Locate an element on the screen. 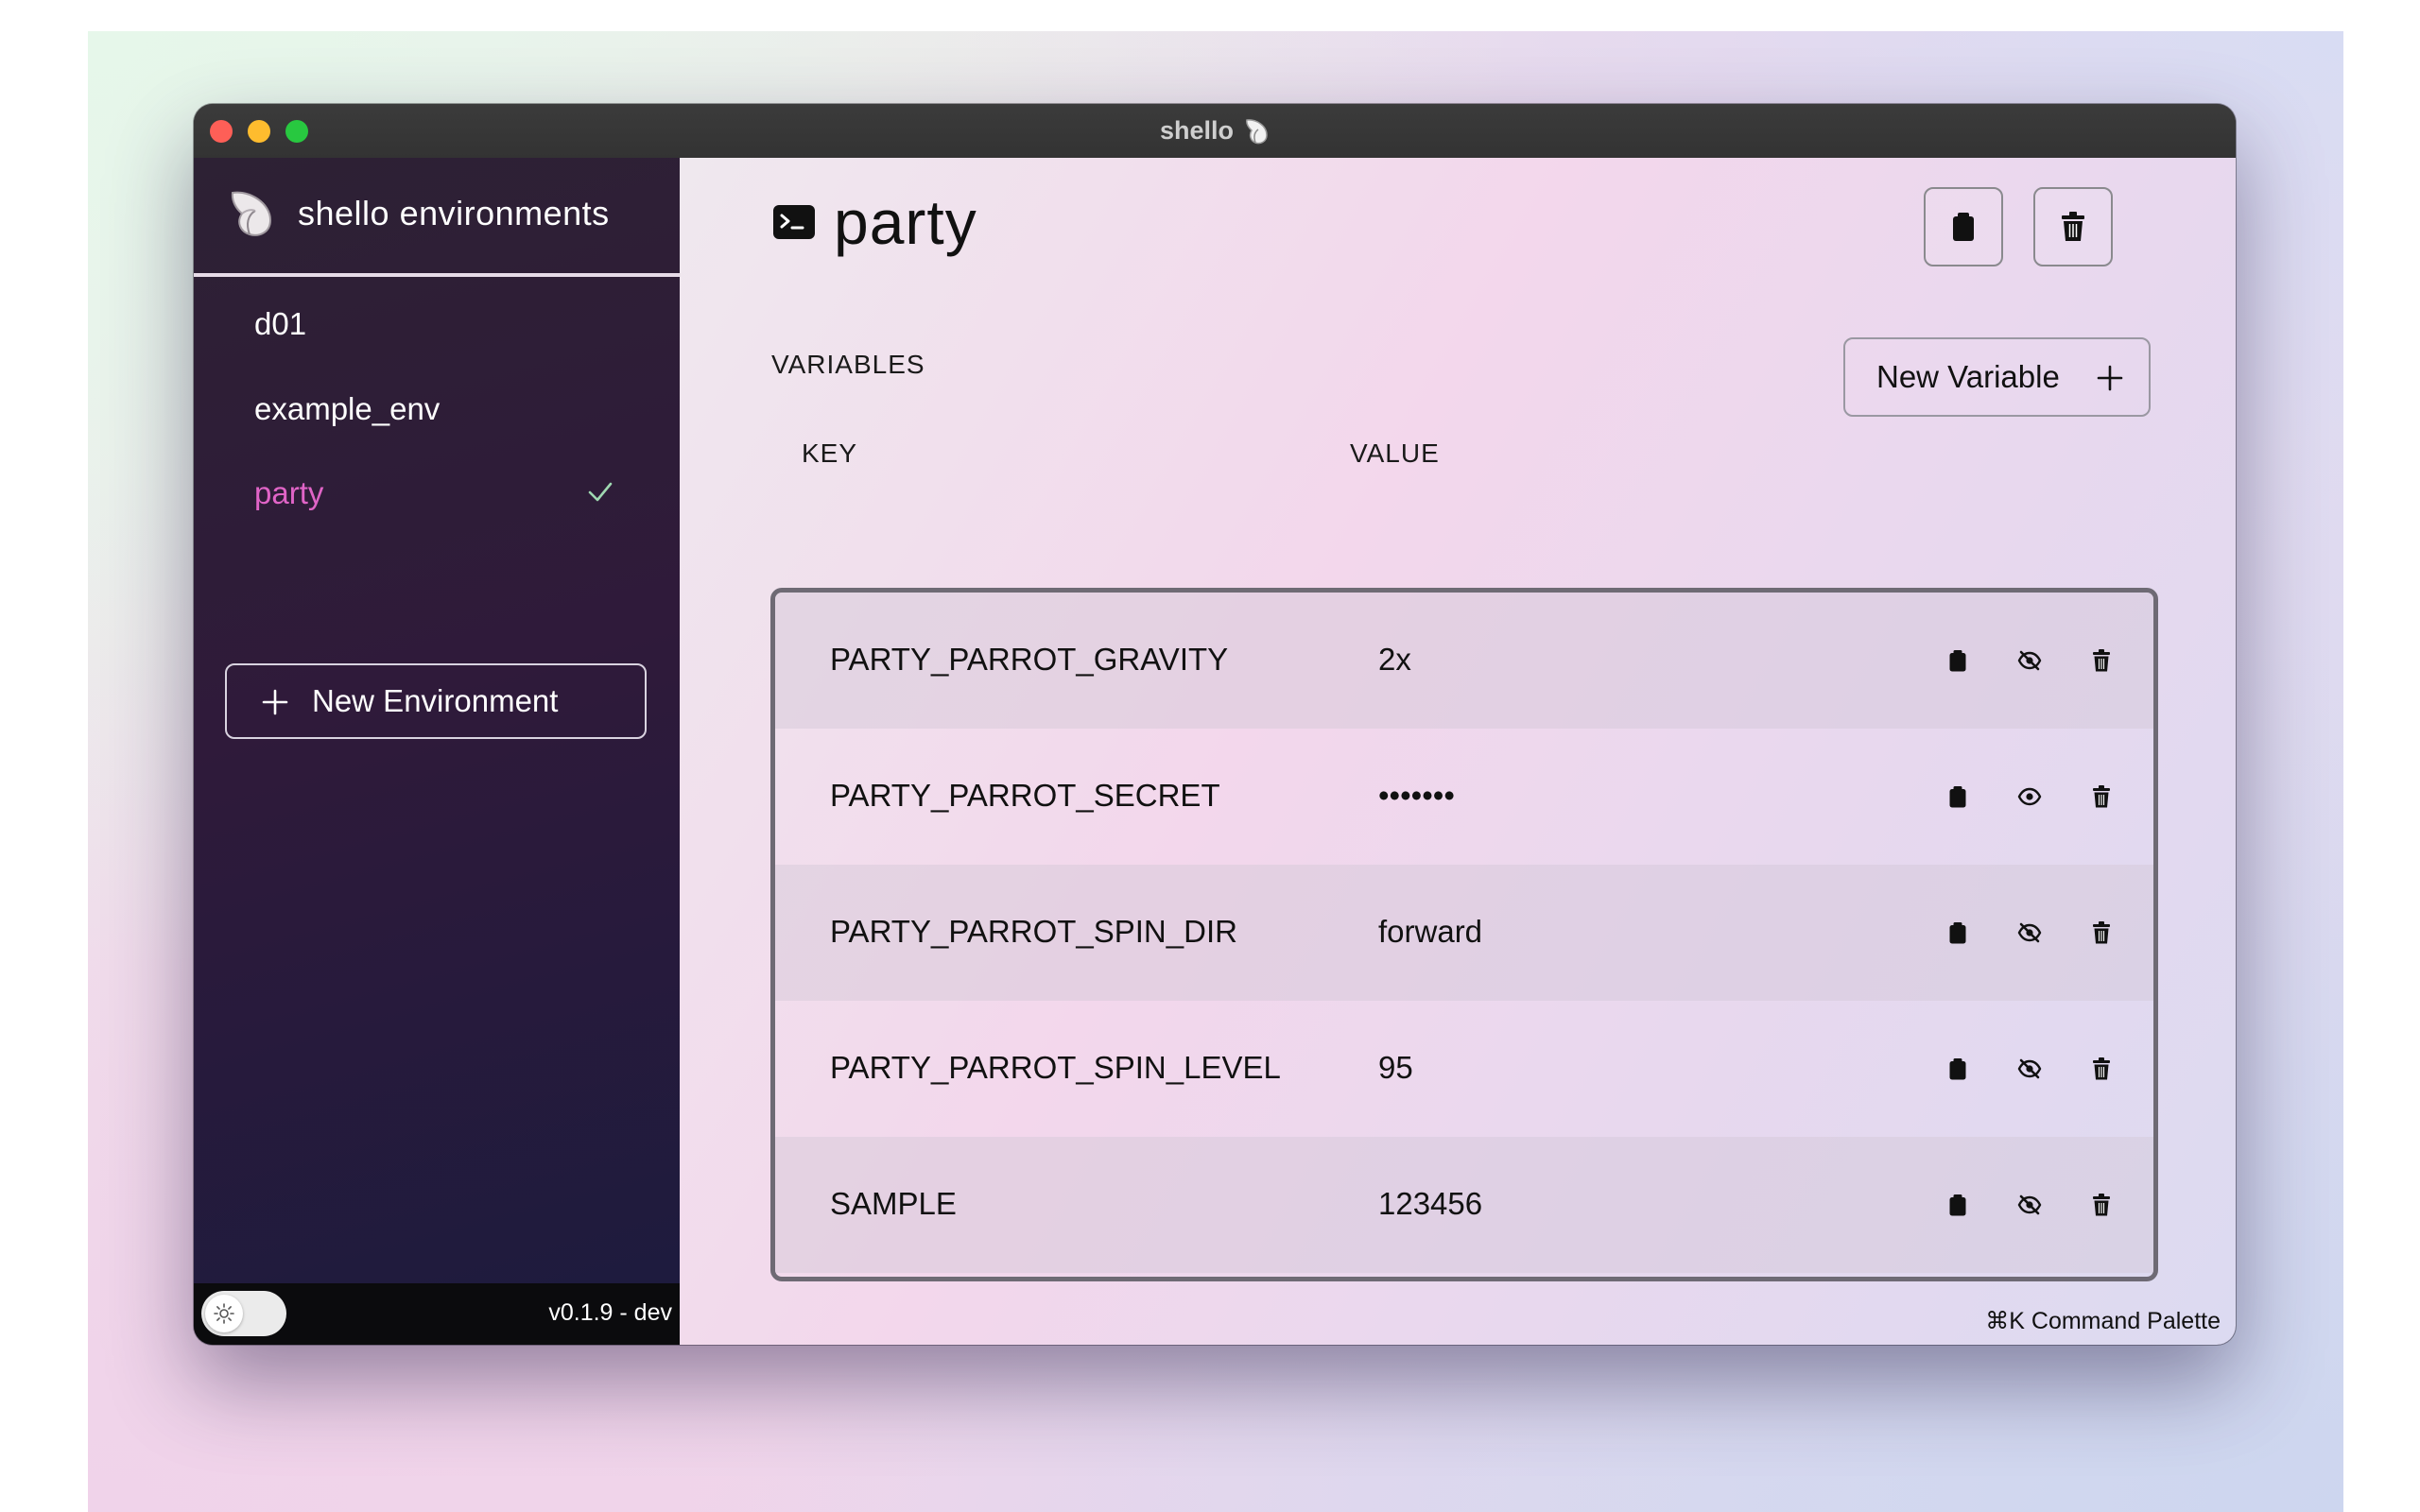 The width and height of the screenshot is (2420, 1512). variable-key: PARTY_PARROT_SPIN_DIR is located at coordinates (1033, 931).